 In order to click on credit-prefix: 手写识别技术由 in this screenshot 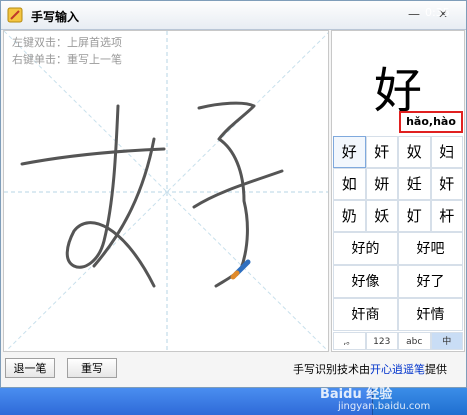, I will do `click(331, 369)`.